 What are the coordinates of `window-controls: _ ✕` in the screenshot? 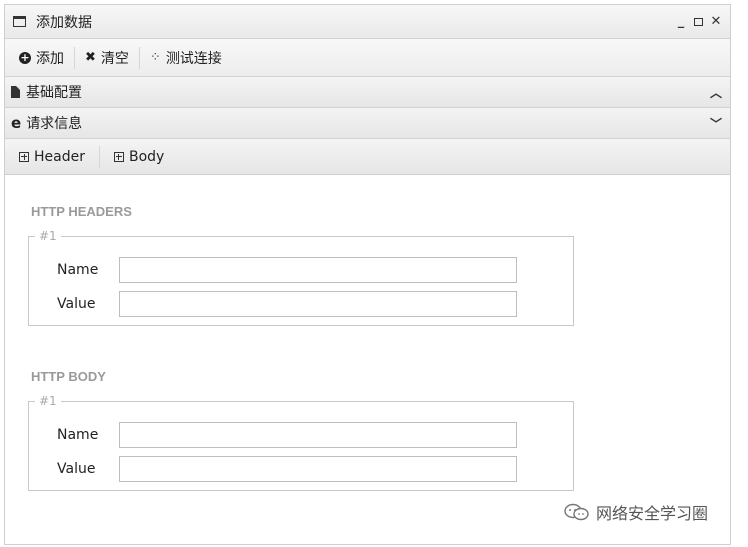 It's located at (698, 21).